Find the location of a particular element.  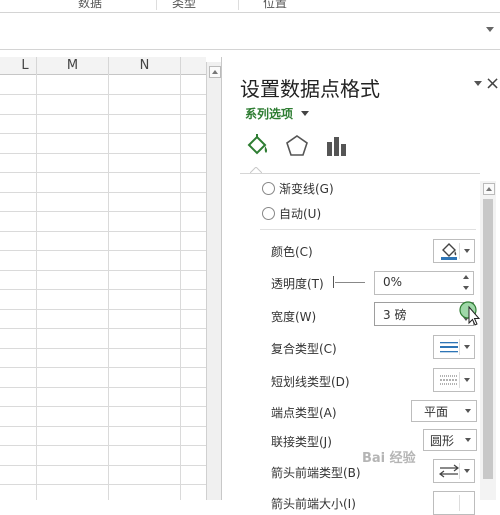

cap-type-label: 端点类型(A) is located at coordinates (304, 413).